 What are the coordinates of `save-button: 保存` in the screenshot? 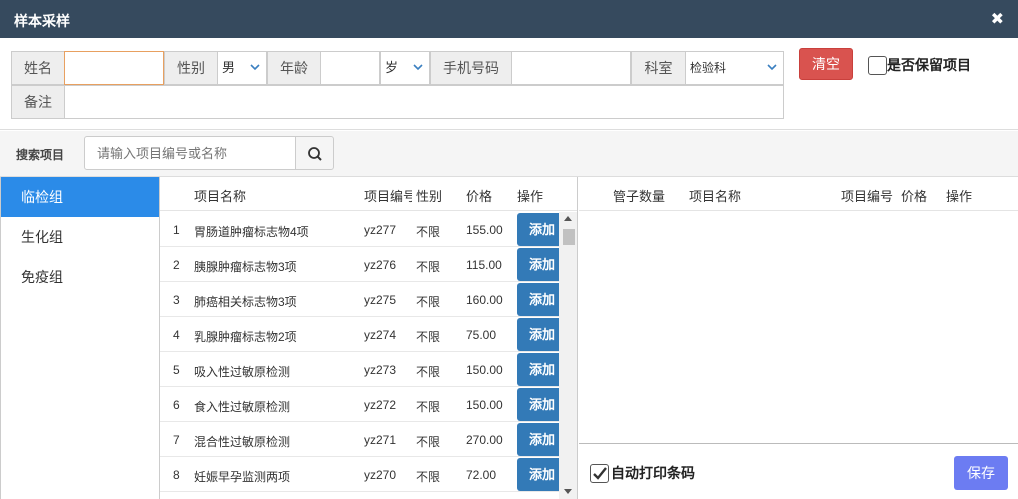 It's located at (981, 473).